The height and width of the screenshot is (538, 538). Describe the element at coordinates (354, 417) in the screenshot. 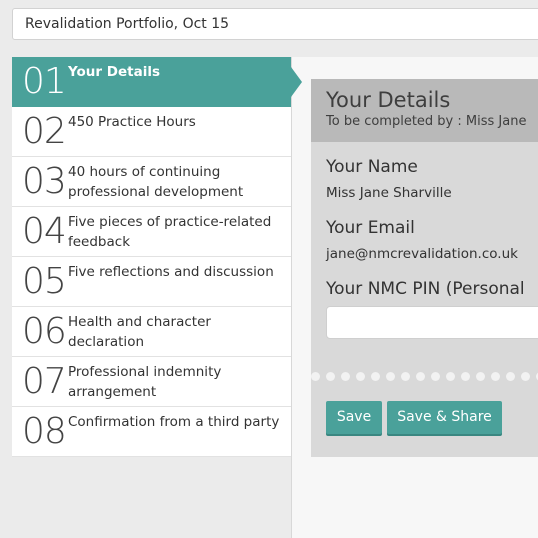

I see `save-button: Save` at that location.